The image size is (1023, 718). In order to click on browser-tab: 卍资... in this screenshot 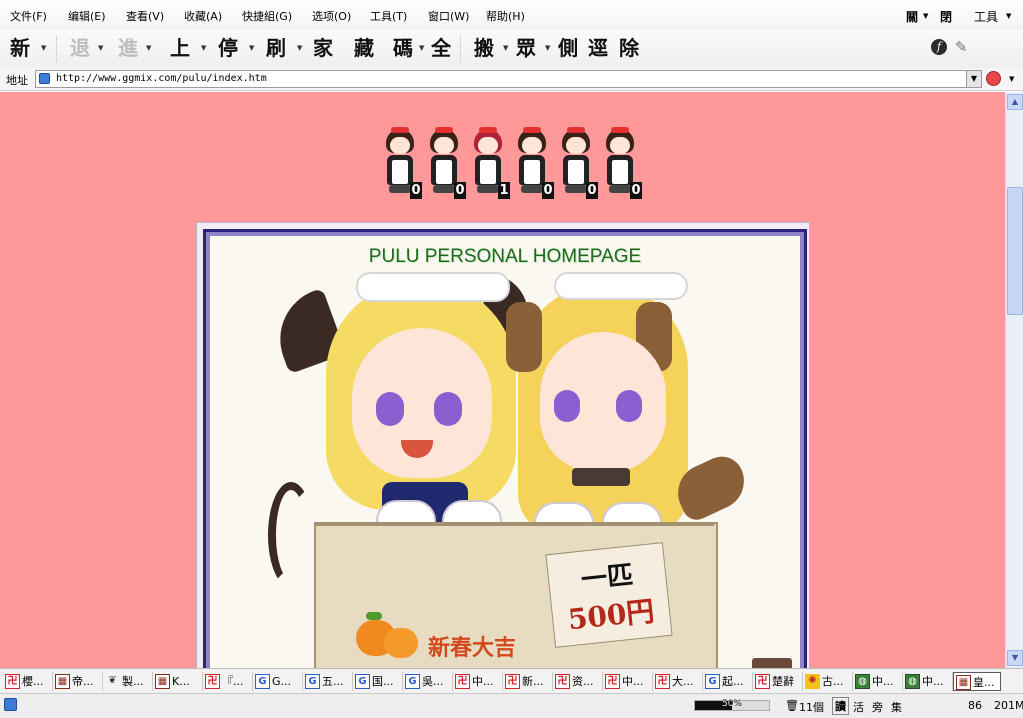, I will do `click(578, 681)`.